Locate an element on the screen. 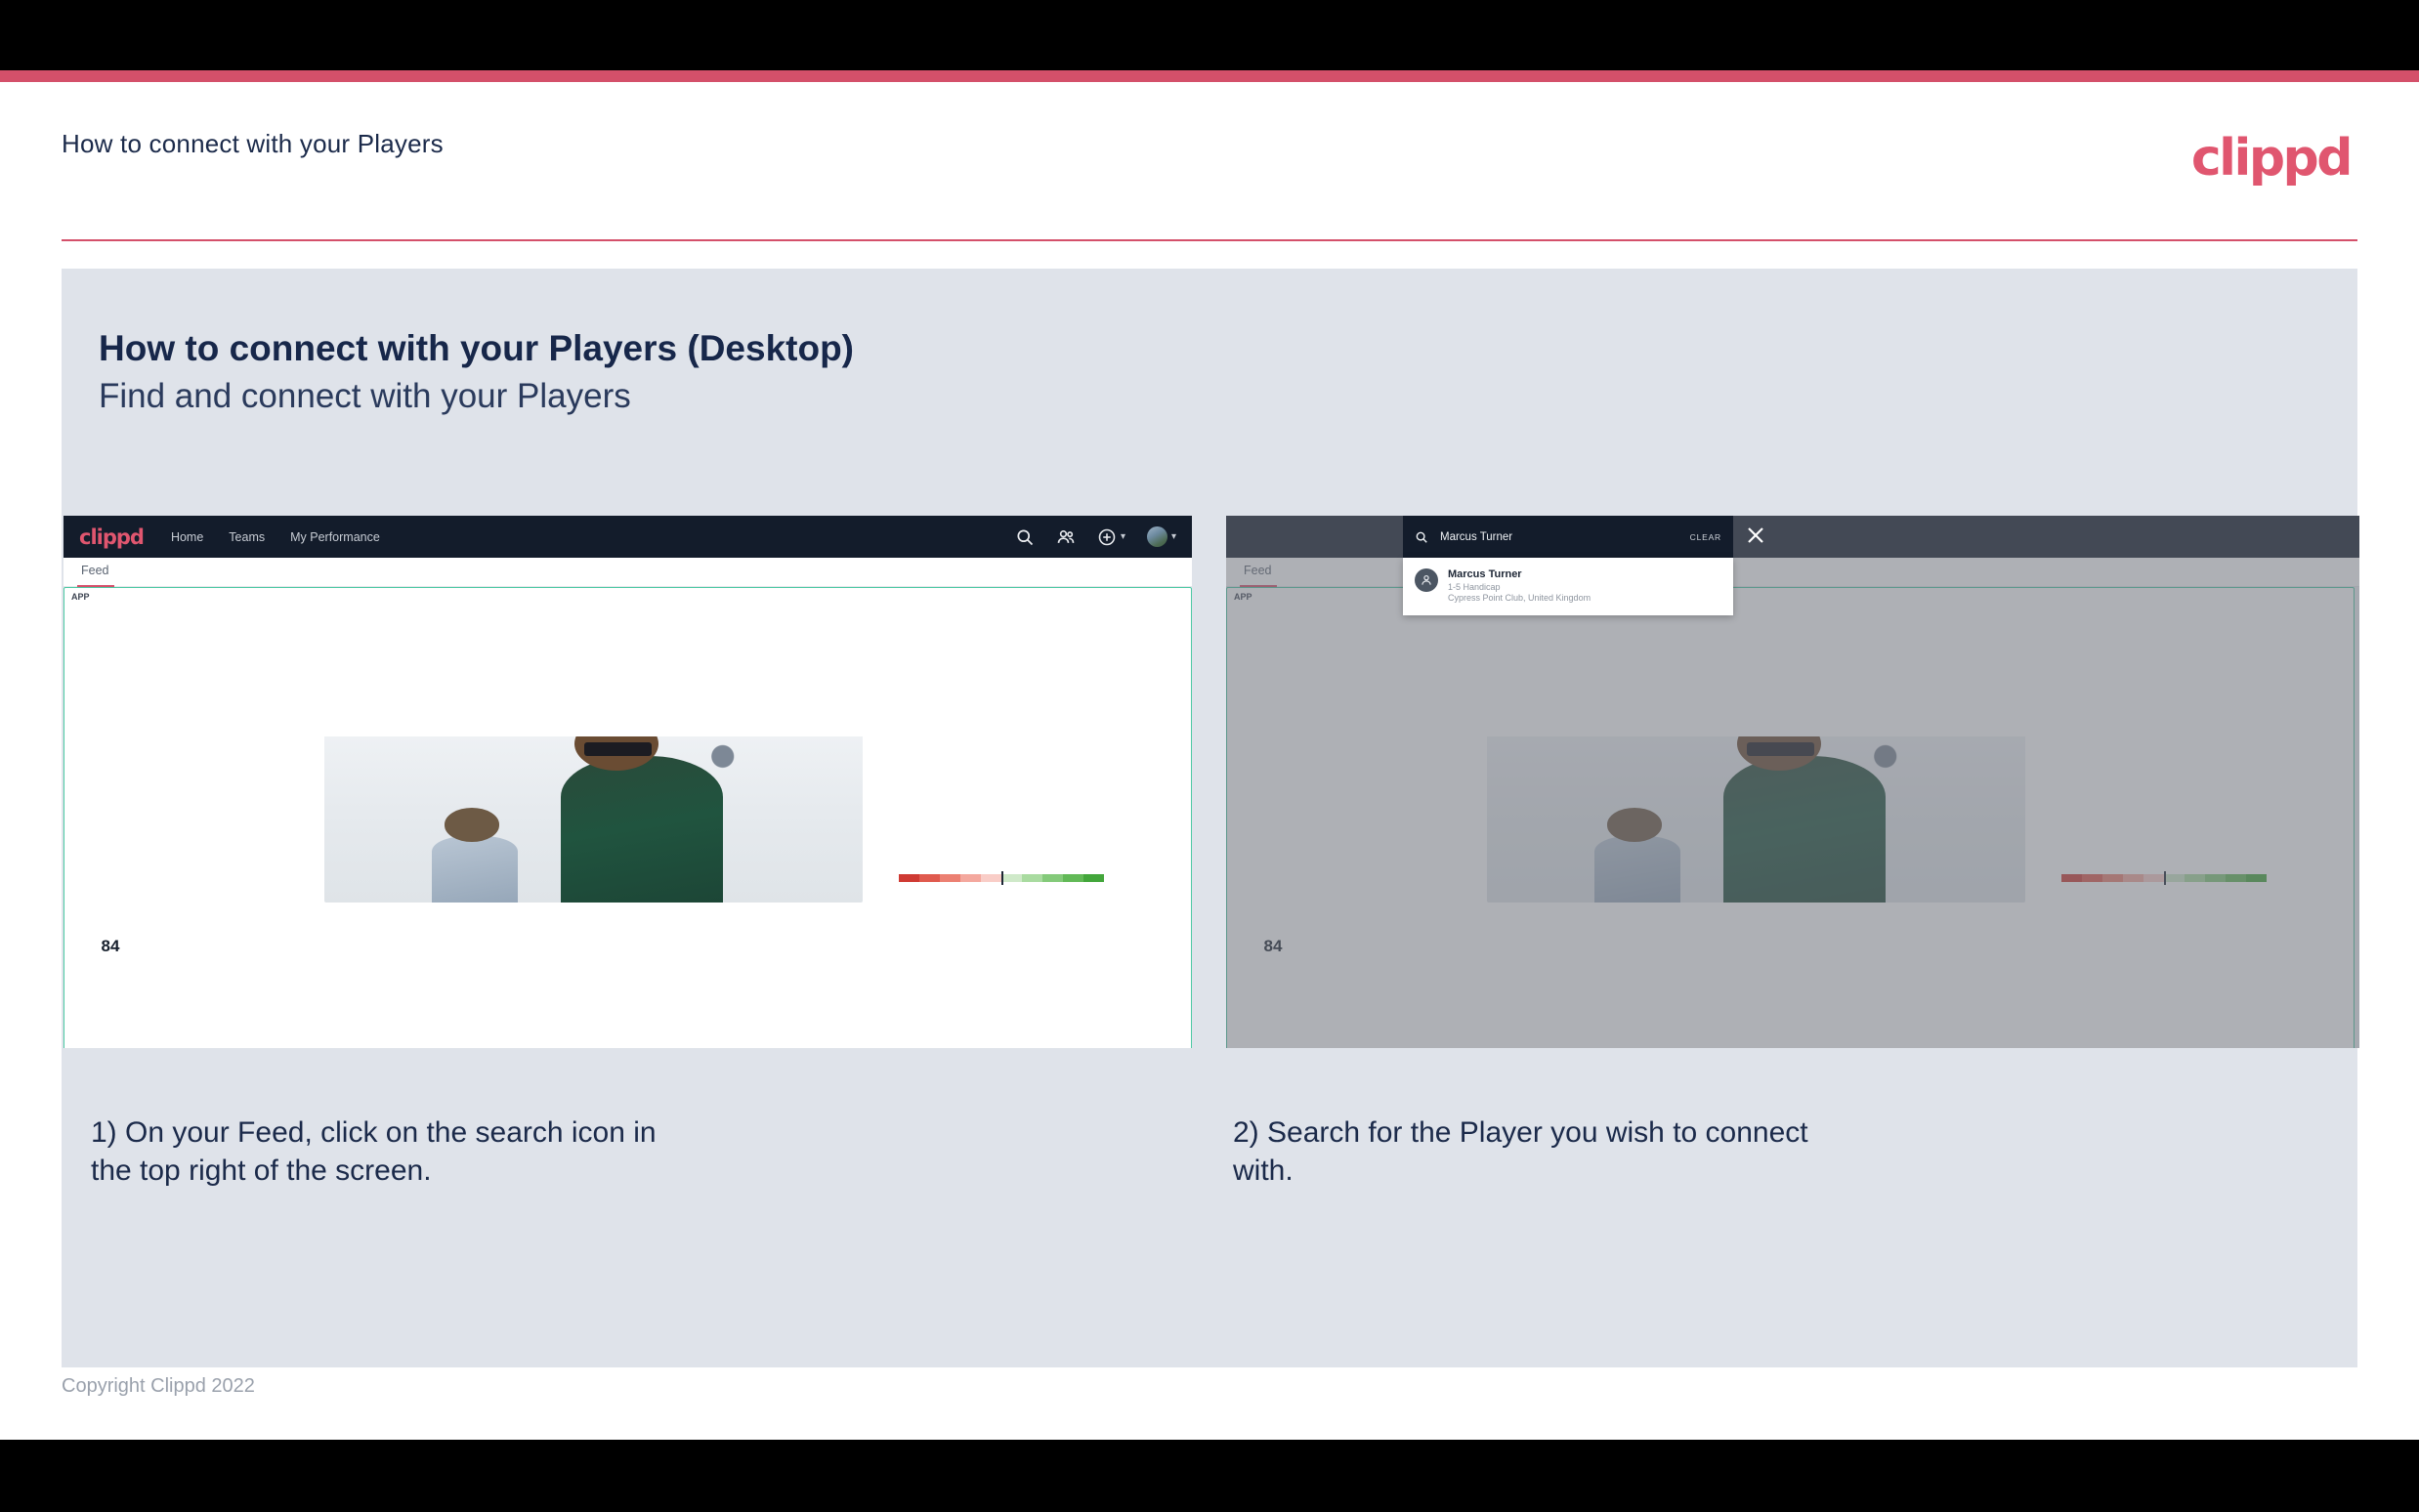  top-pink-rule is located at coordinates (1209, 76).